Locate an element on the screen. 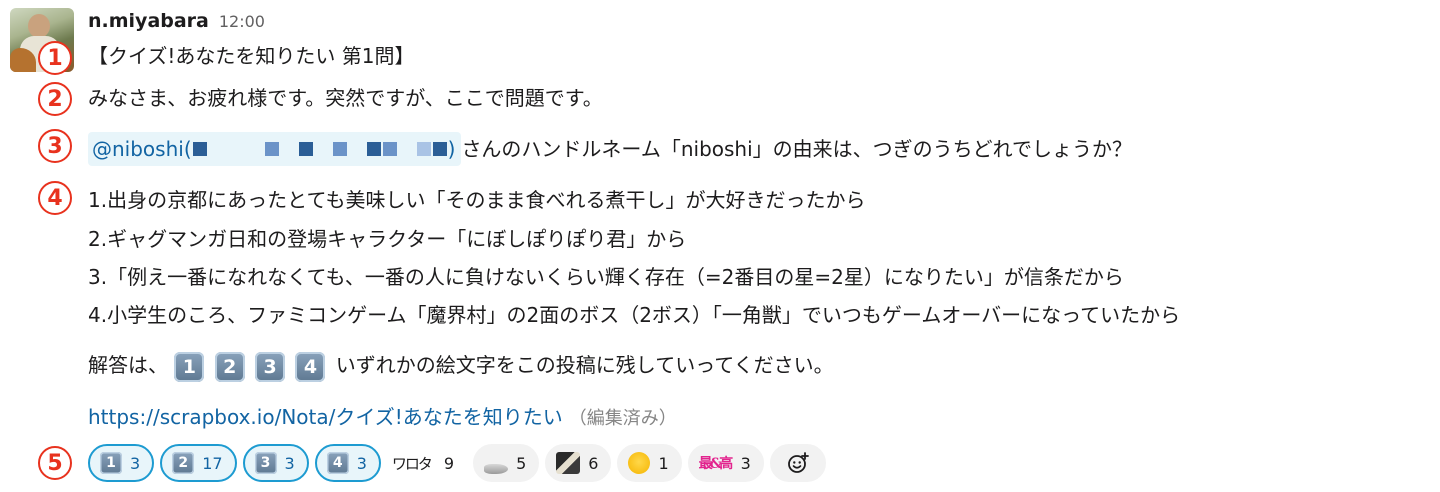 This screenshot has height=492, width=1440. user-mention: @niboshi( ) is located at coordinates (275, 149).